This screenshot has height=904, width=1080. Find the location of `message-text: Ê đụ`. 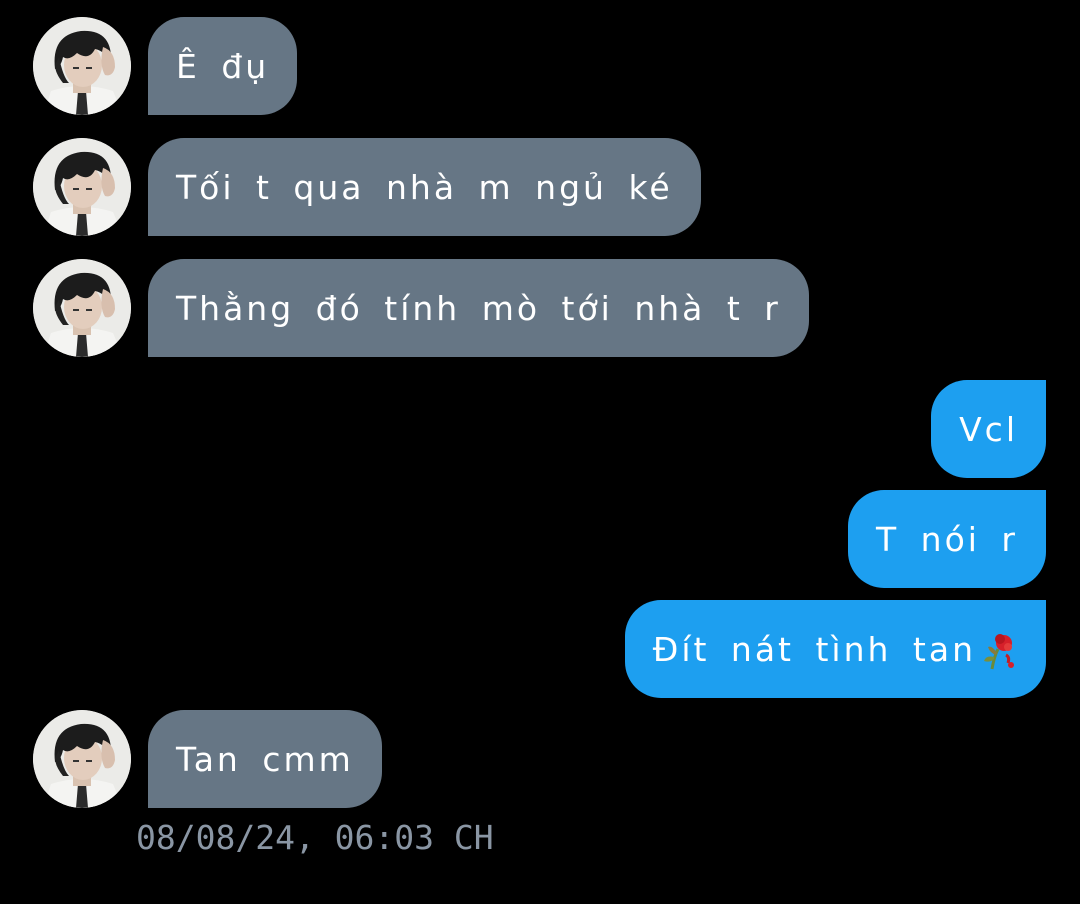

message-text: Ê đụ is located at coordinates (223, 66).